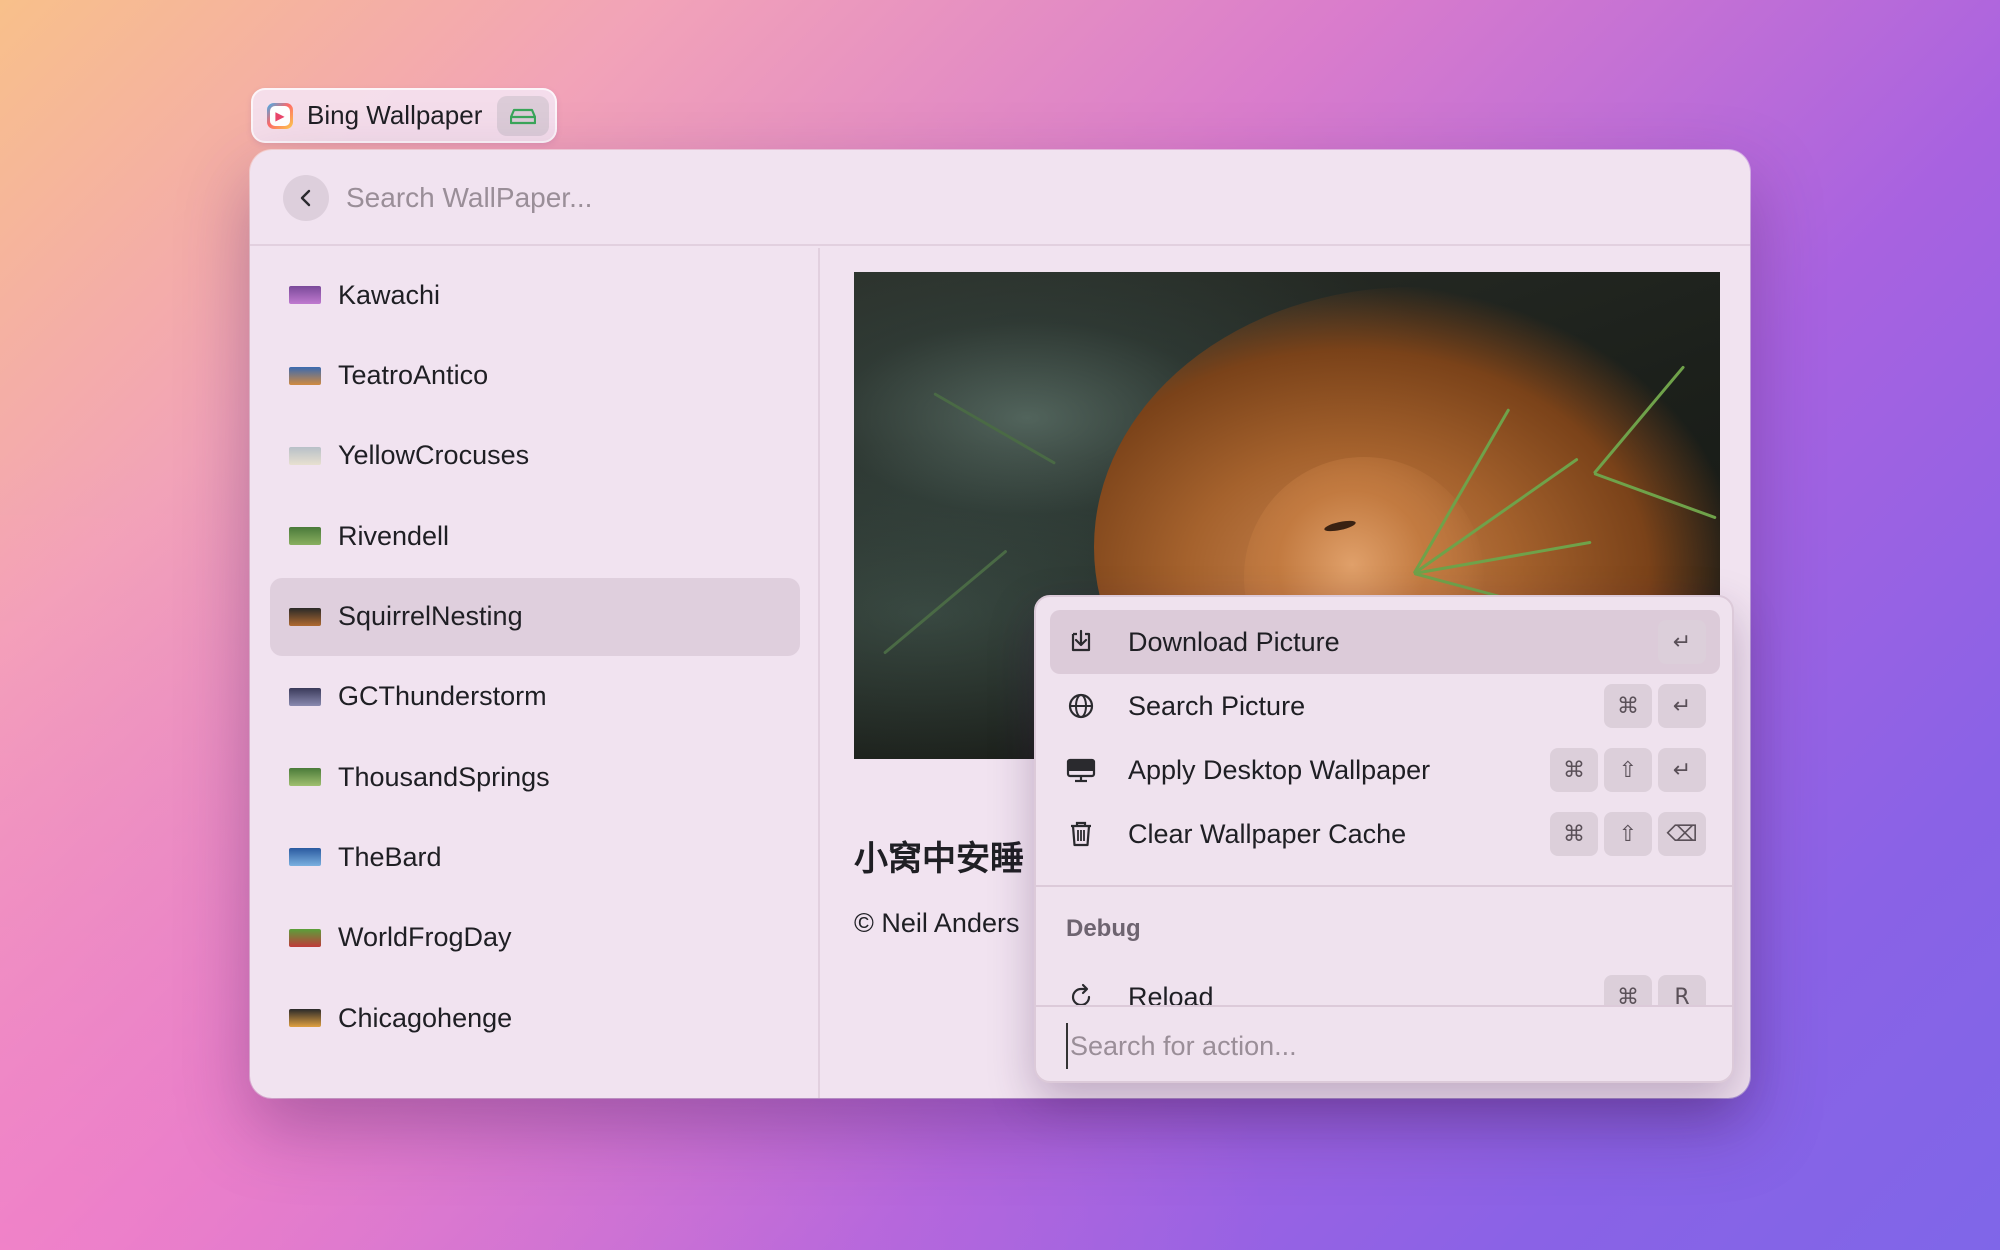 Image resolution: width=2000 pixels, height=1250 pixels. I want to click on shortcut-keys: ⌘ ⇧ ⌫, so click(1628, 834).